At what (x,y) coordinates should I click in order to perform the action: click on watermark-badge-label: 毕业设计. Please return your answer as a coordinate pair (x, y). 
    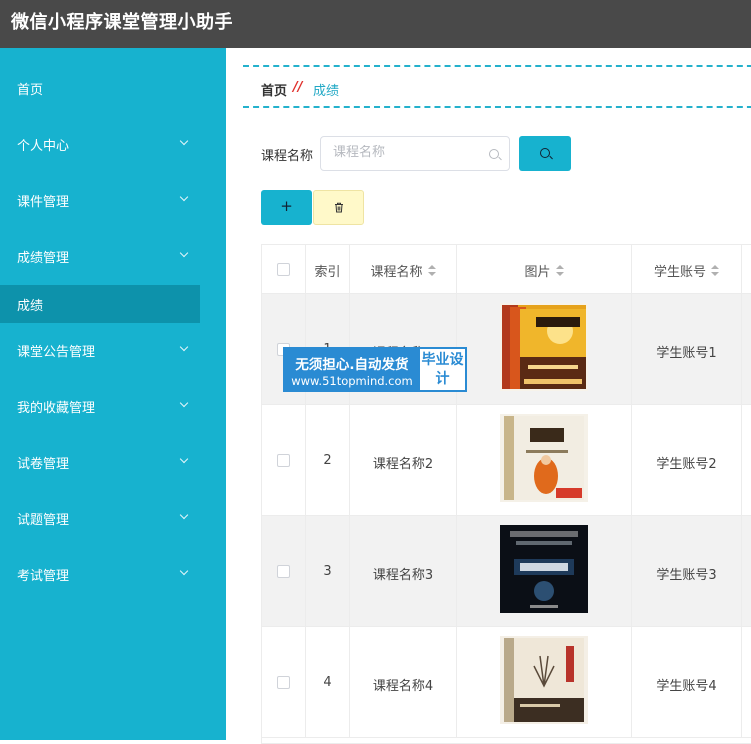
    Looking at the image, I should click on (442, 369).